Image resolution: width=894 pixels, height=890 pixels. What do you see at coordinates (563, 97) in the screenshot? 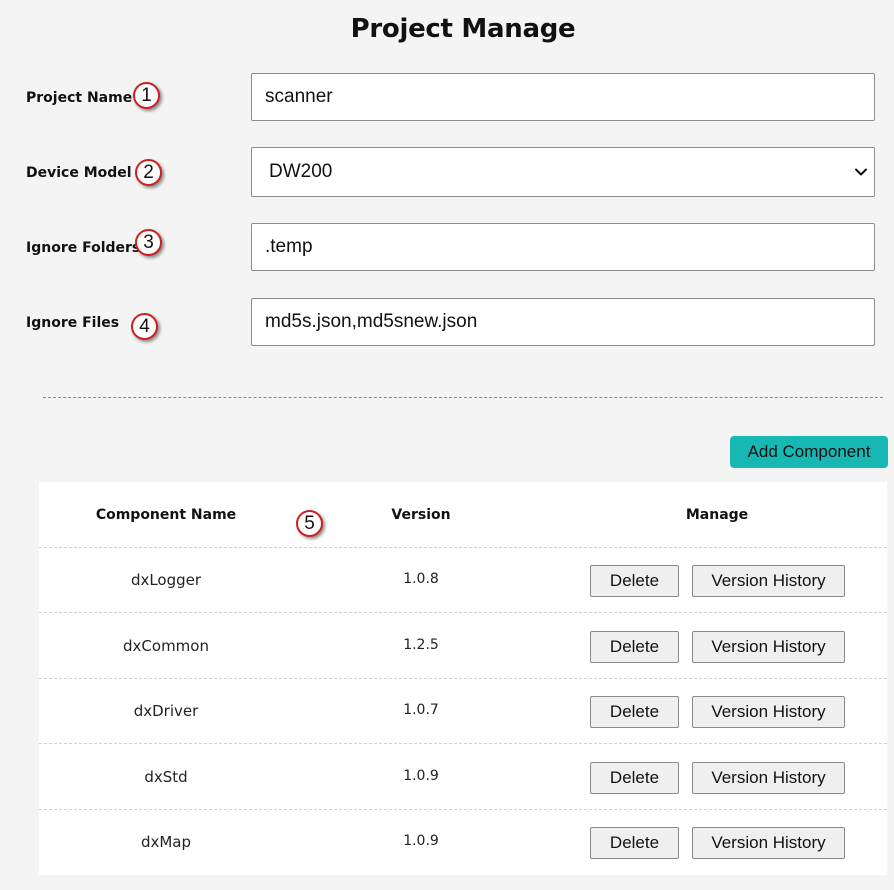
I see `project-name-input` at bounding box center [563, 97].